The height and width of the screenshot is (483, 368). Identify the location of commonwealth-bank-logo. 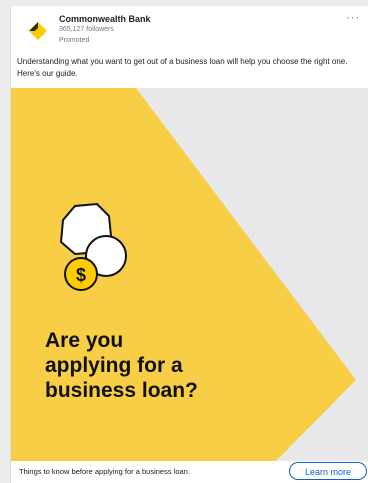
(38, 31).